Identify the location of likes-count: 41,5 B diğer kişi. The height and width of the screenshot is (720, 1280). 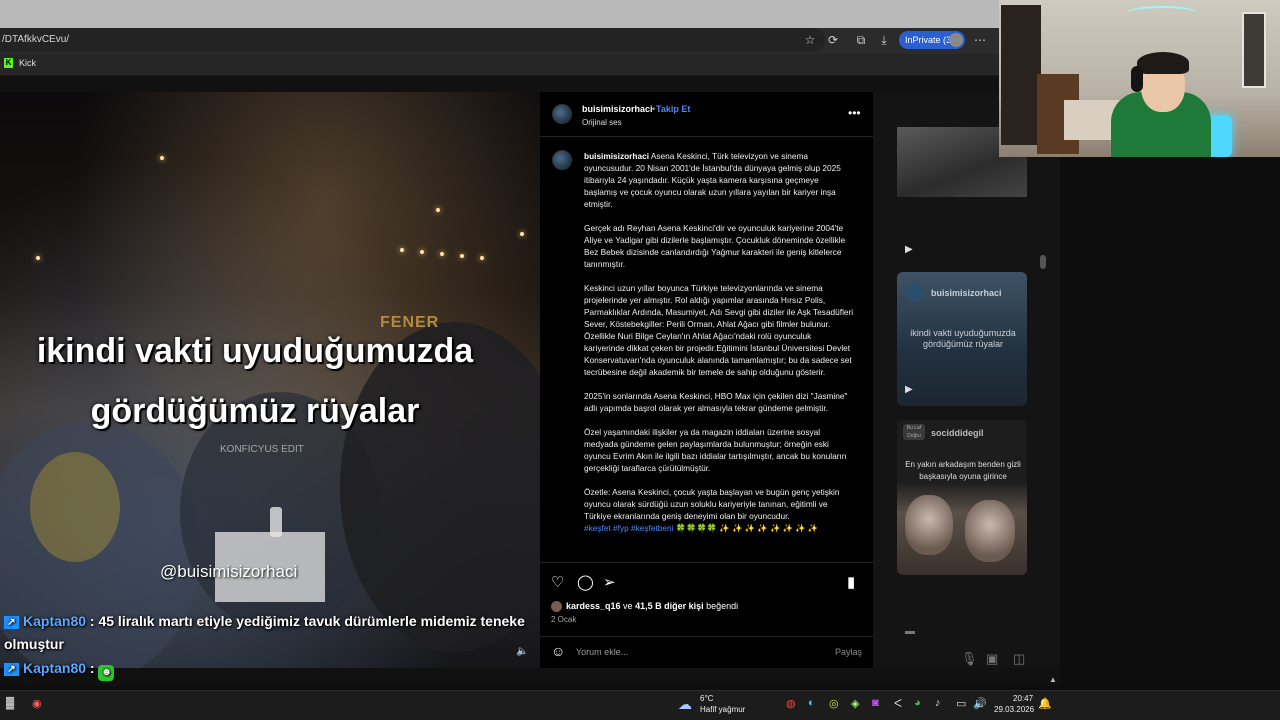
(669, 606).